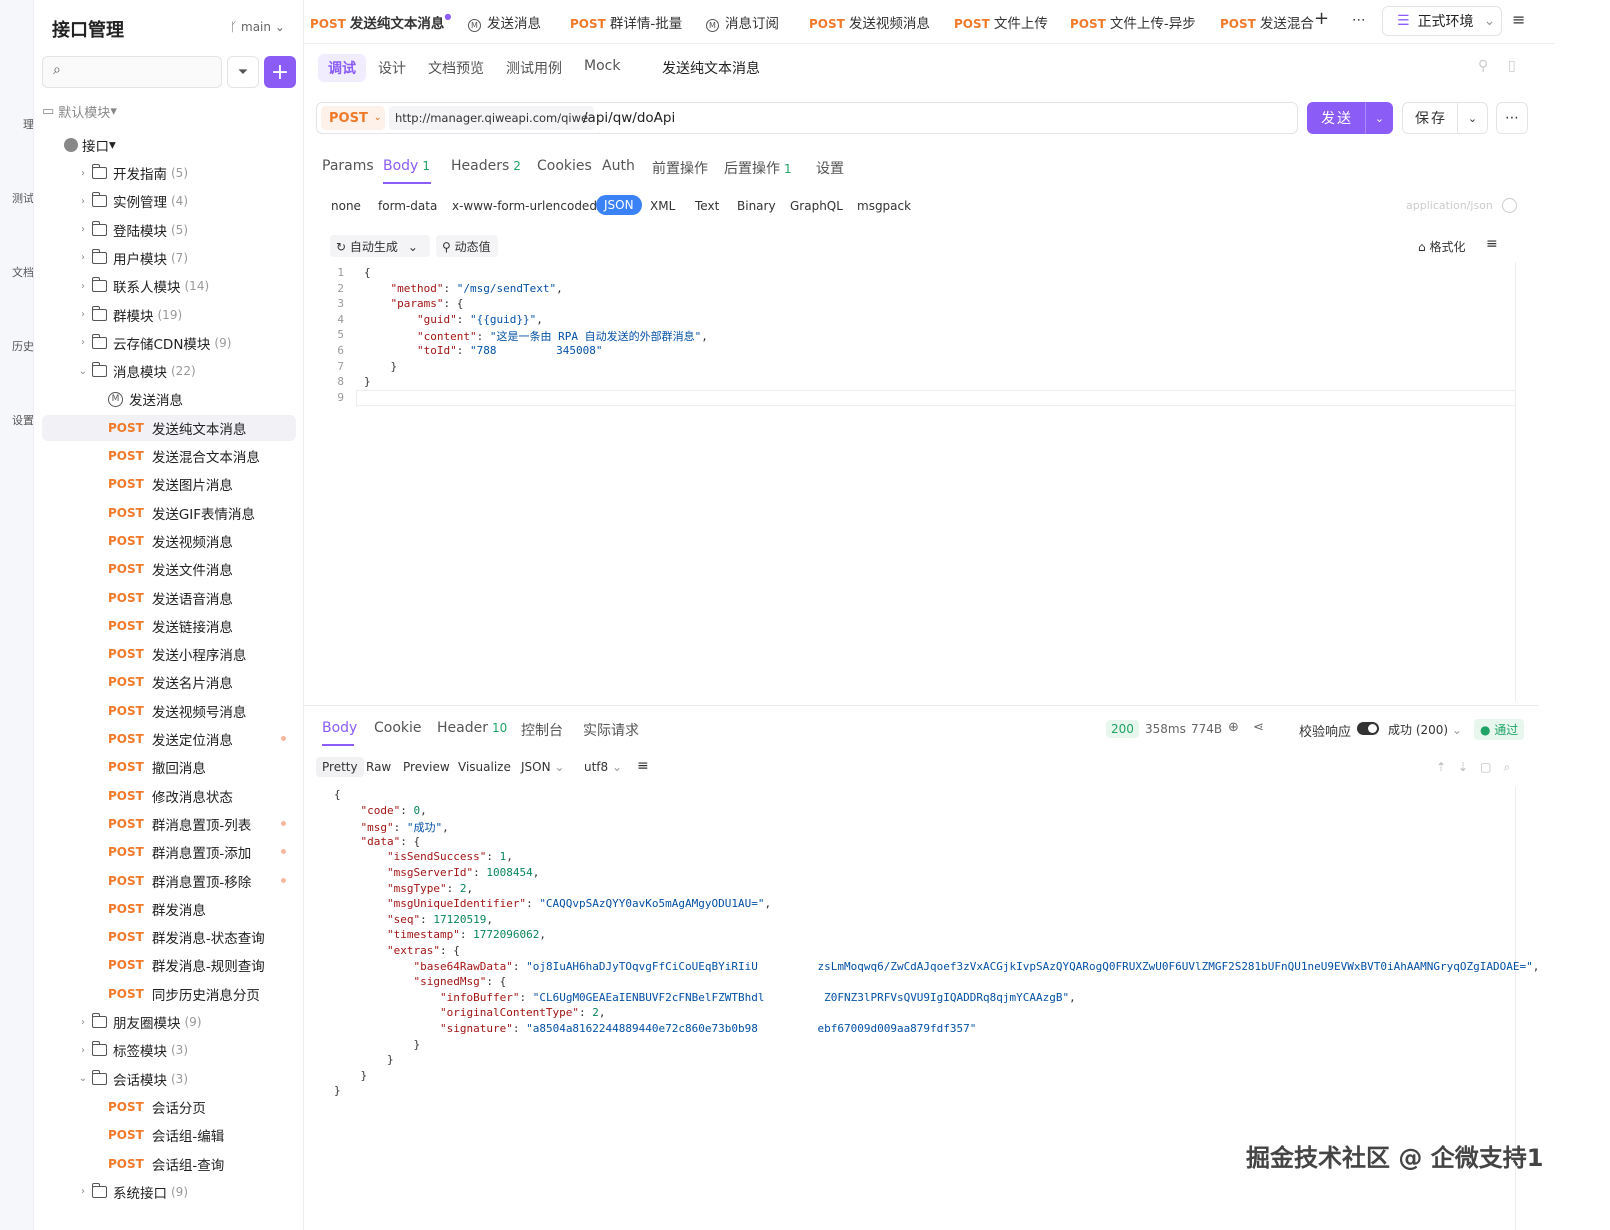  I want to click on doc-item: M 发送消息, so click(169, 399).